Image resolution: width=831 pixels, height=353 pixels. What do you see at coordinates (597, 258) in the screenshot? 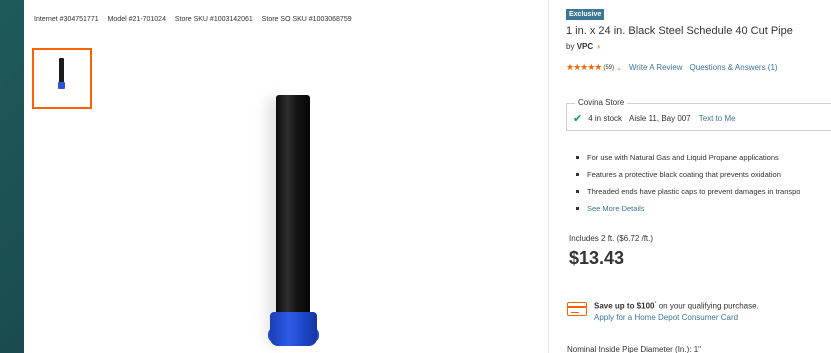
I see `price: $13.43` at bounding box center [597, 258].